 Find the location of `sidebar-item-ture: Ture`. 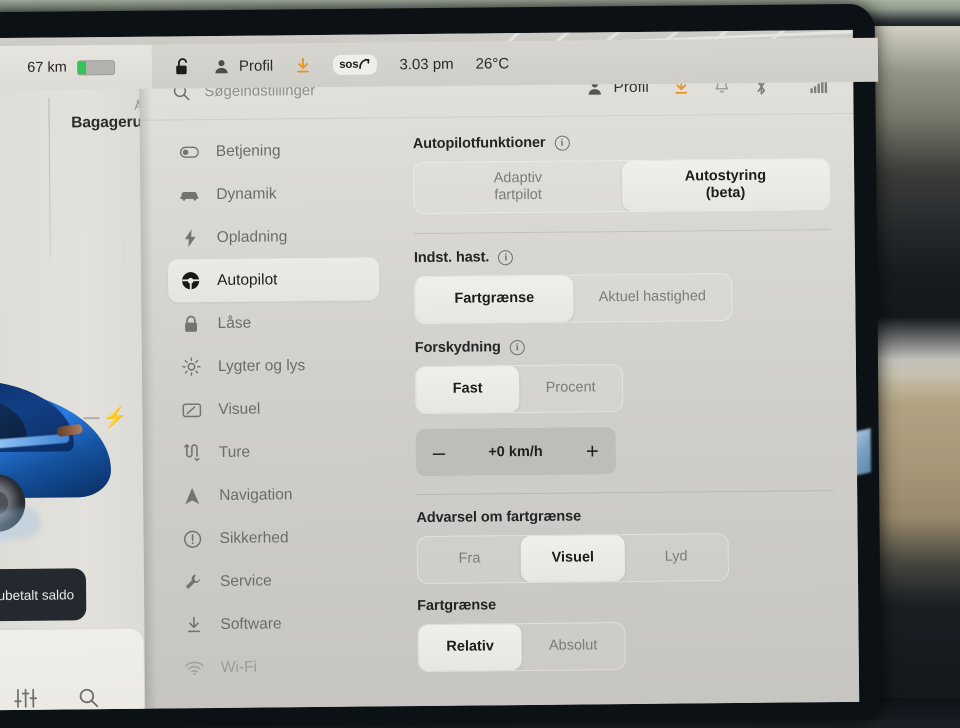

sidebar-item-ture: Ture is located at coordinates (275, 451).